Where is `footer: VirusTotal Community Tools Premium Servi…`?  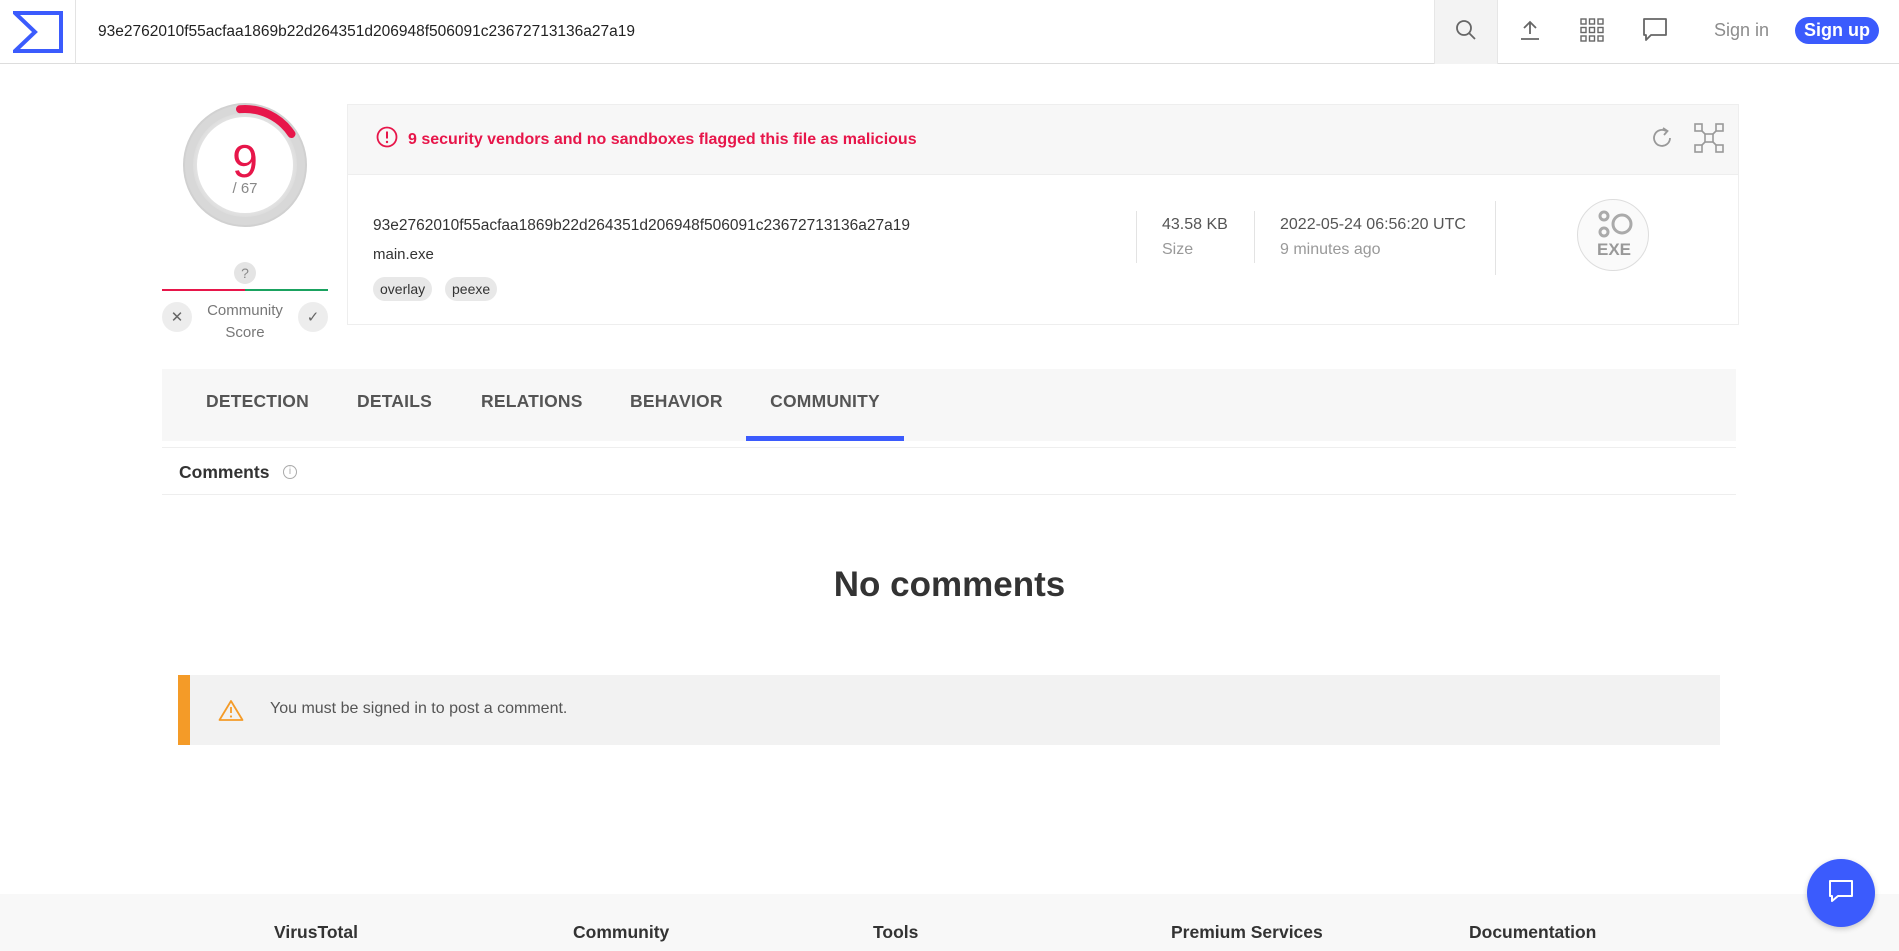 footer: VirusTotal Community Tools Premium Servi… is located at coordinates (949, 922).